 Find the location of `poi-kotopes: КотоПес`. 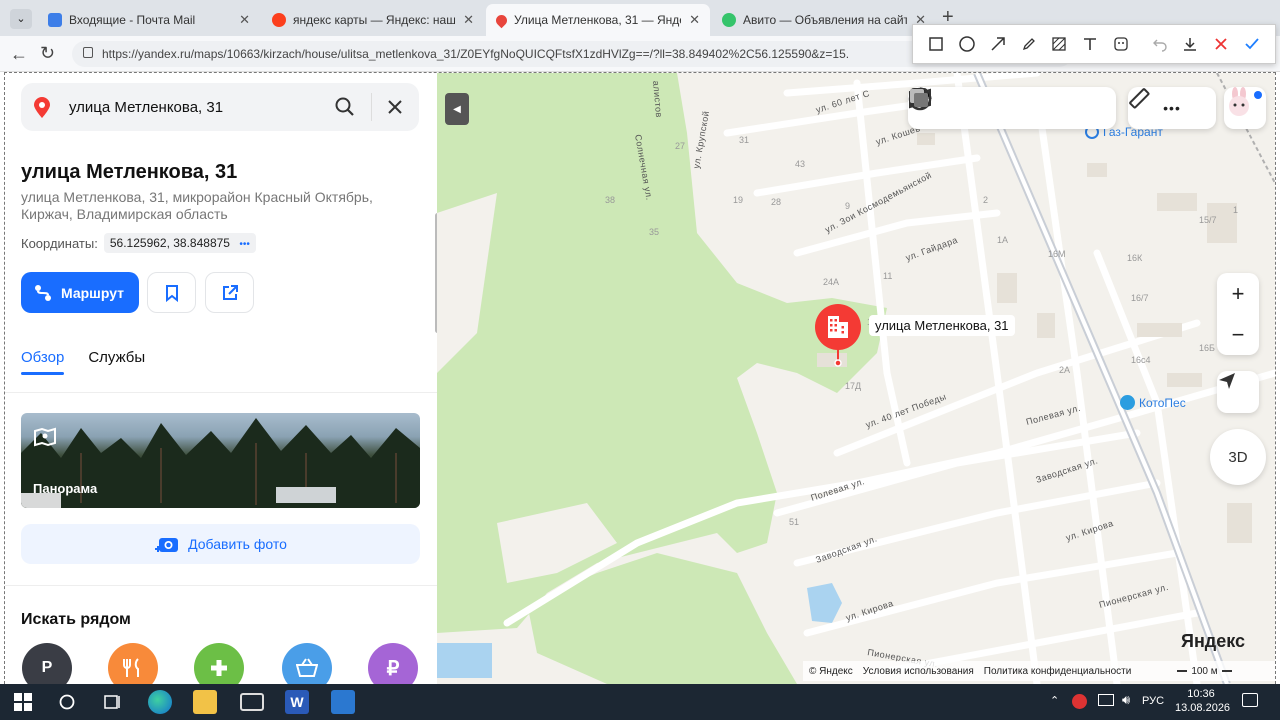

poi-kotopes: КотоПес is located at coordinates (1153, 402).